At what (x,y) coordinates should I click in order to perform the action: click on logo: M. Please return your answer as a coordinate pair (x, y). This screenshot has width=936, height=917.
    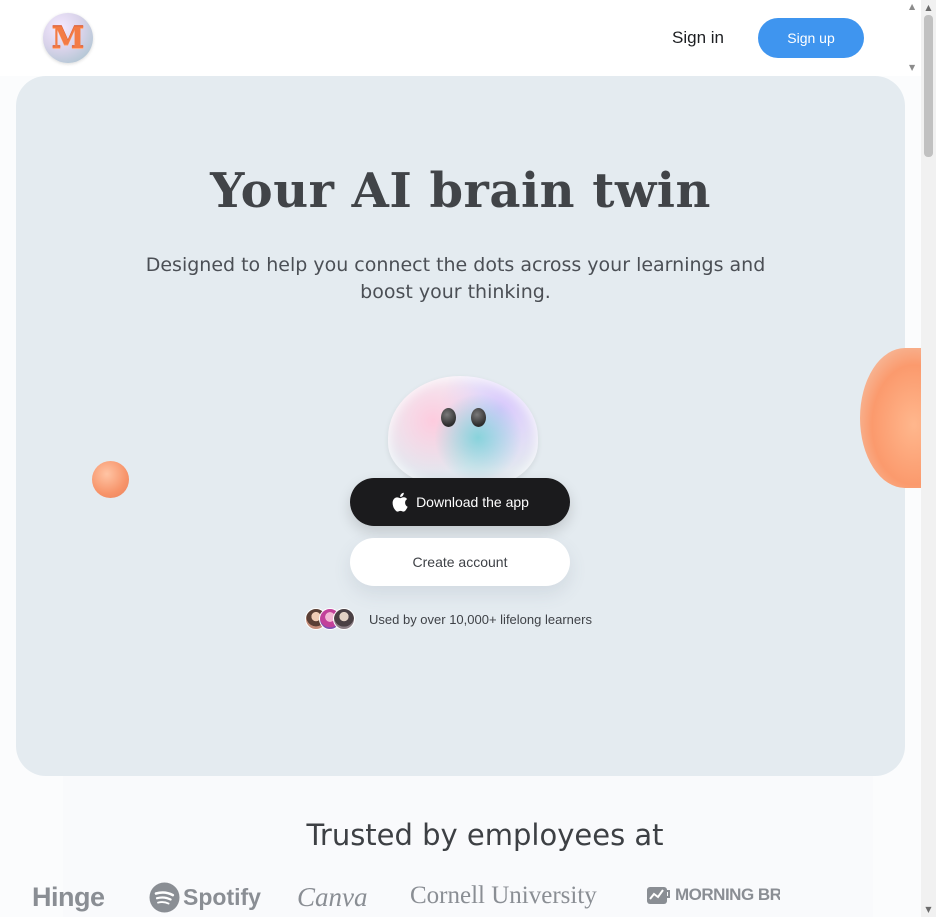
    Looking at the image, I should click on (68, 38).